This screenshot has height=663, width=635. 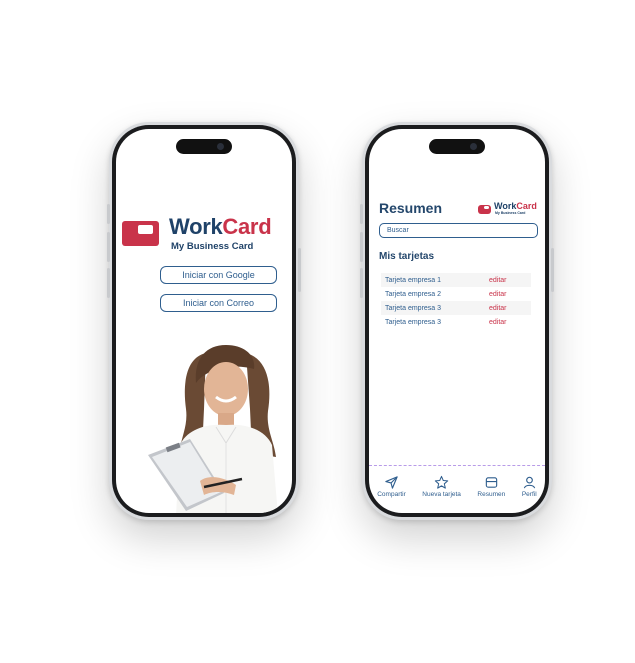 What do you see at coordinates (491, 494) in the screenshot?
I see `tab-label: Resumen` at bounding box center [491, 494].